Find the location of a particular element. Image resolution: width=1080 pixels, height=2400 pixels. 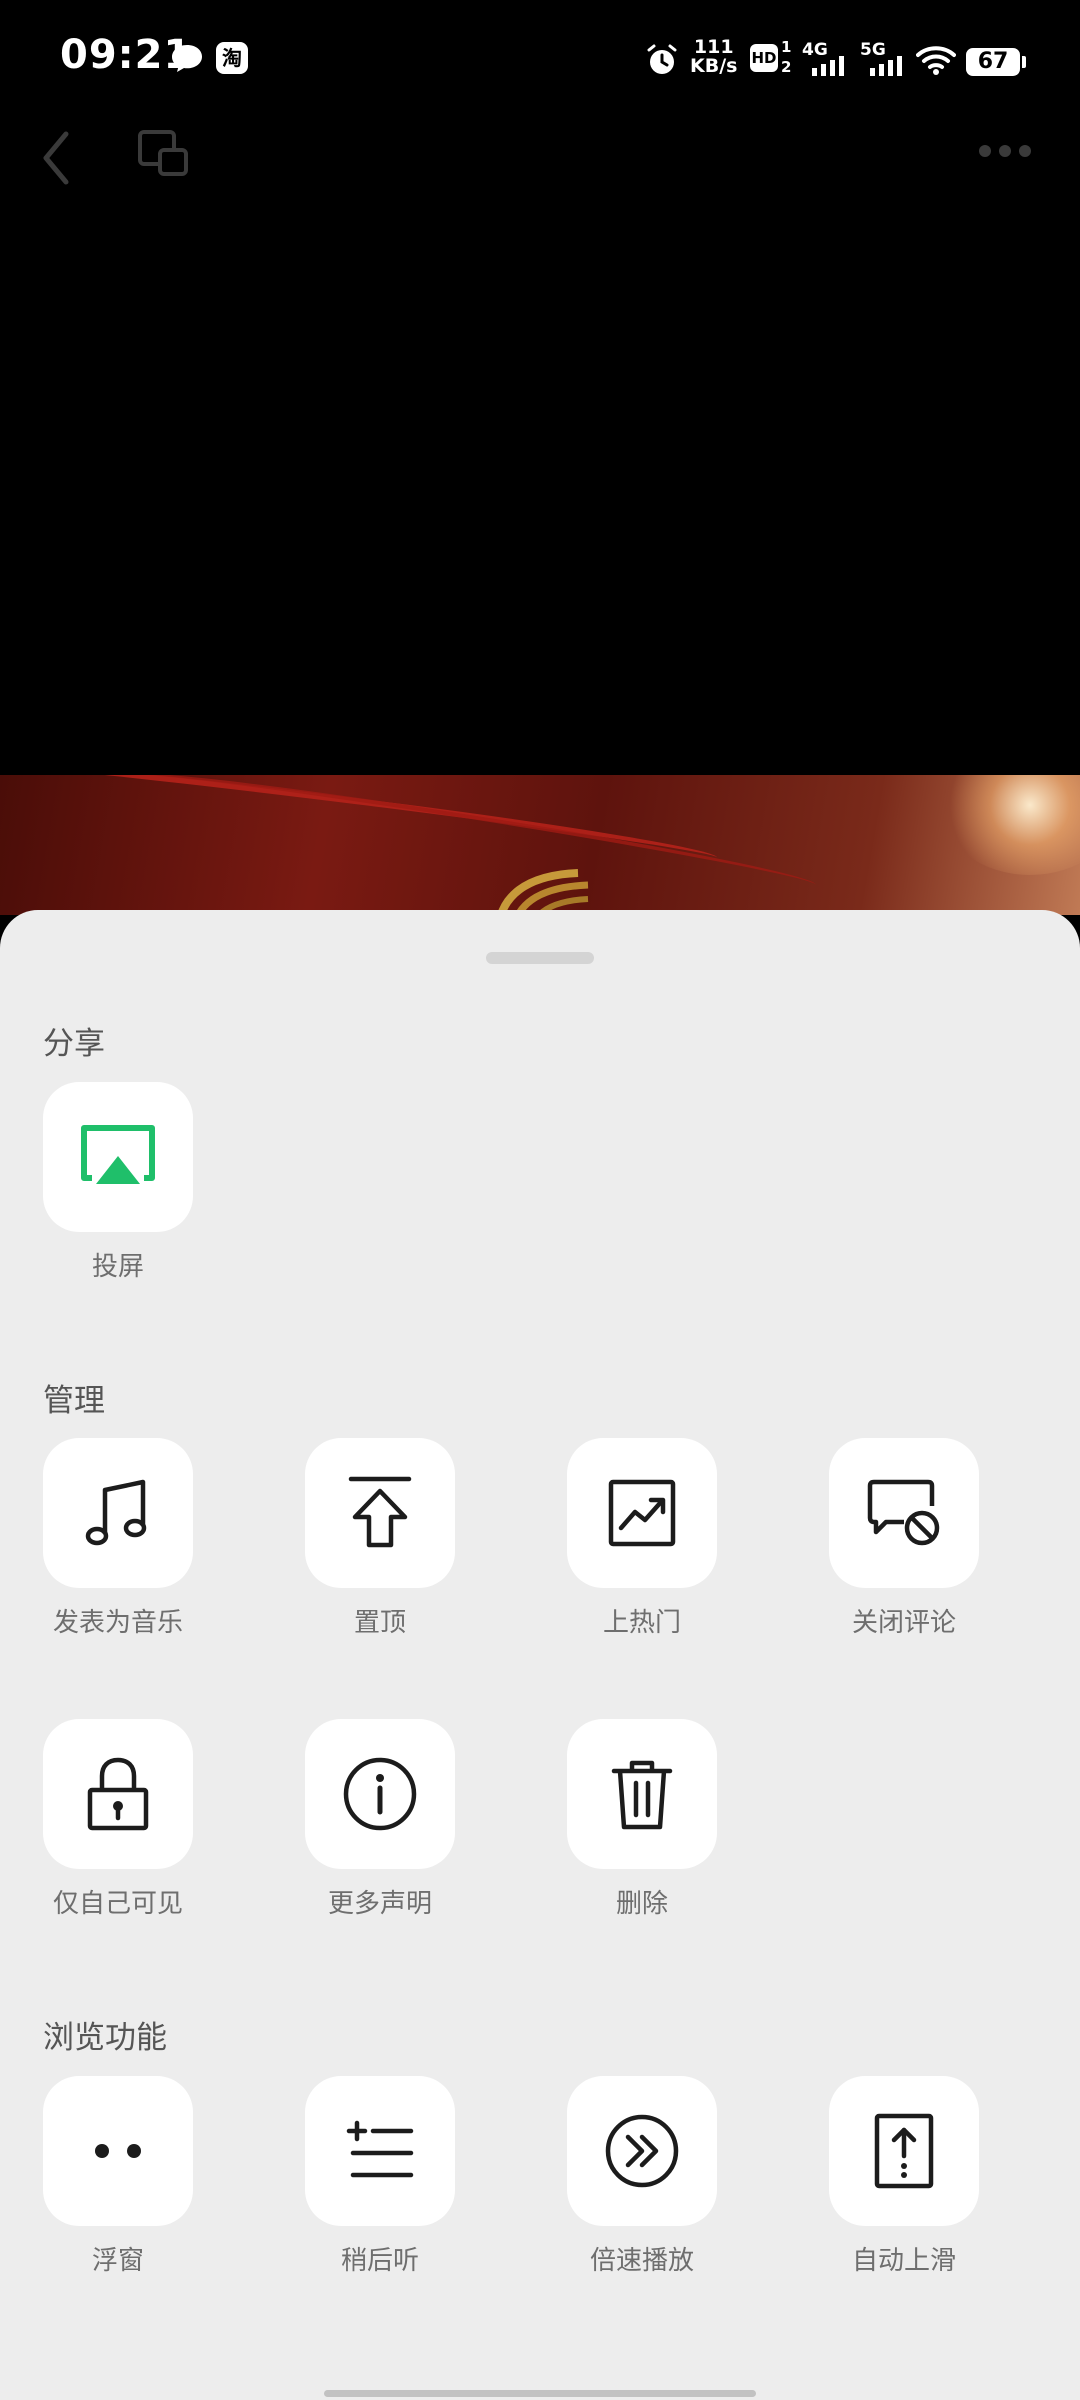

auto-scroll-icon is located at coordinates (904, 2151).